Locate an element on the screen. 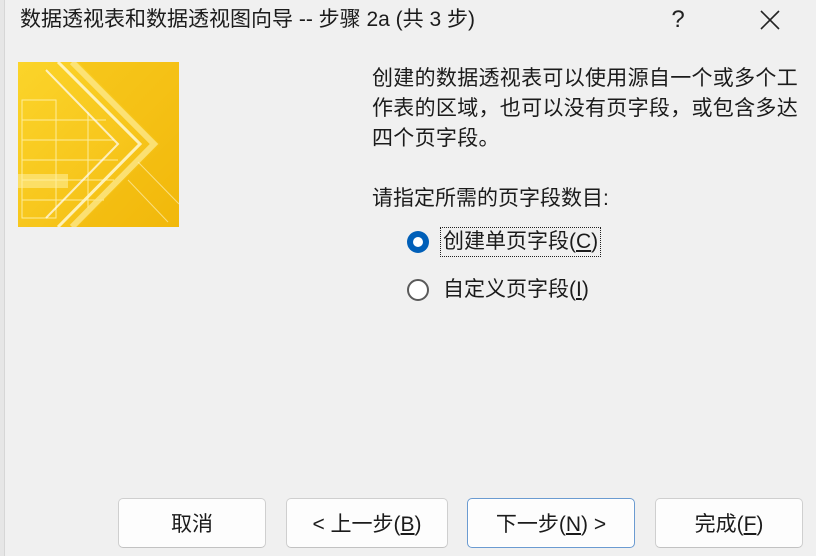 Image resolution: width=816 pixels, height=556 pixels. help-button: ? is located at coordinates (678, 20).